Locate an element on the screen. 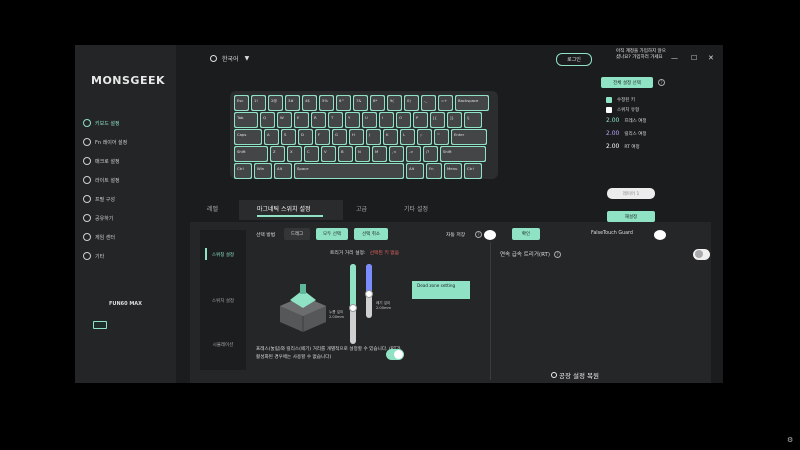 The image size is (800, 450). layer-select: 레이어 1 is located at coordinates (631, 193).